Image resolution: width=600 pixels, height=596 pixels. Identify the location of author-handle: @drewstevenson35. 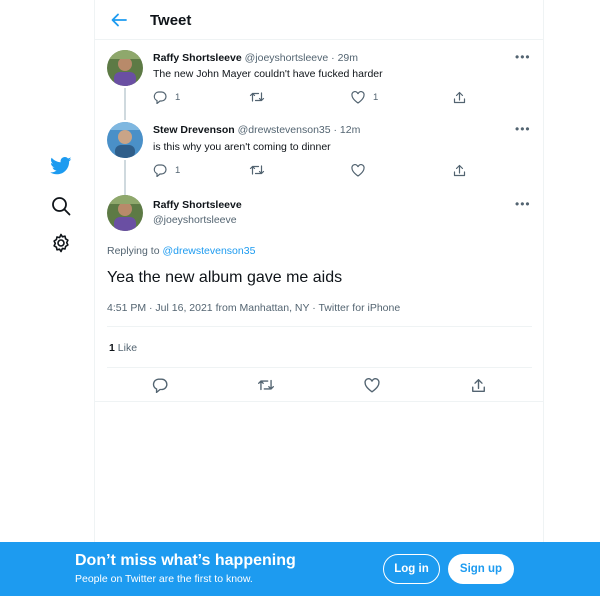
(284, 130).